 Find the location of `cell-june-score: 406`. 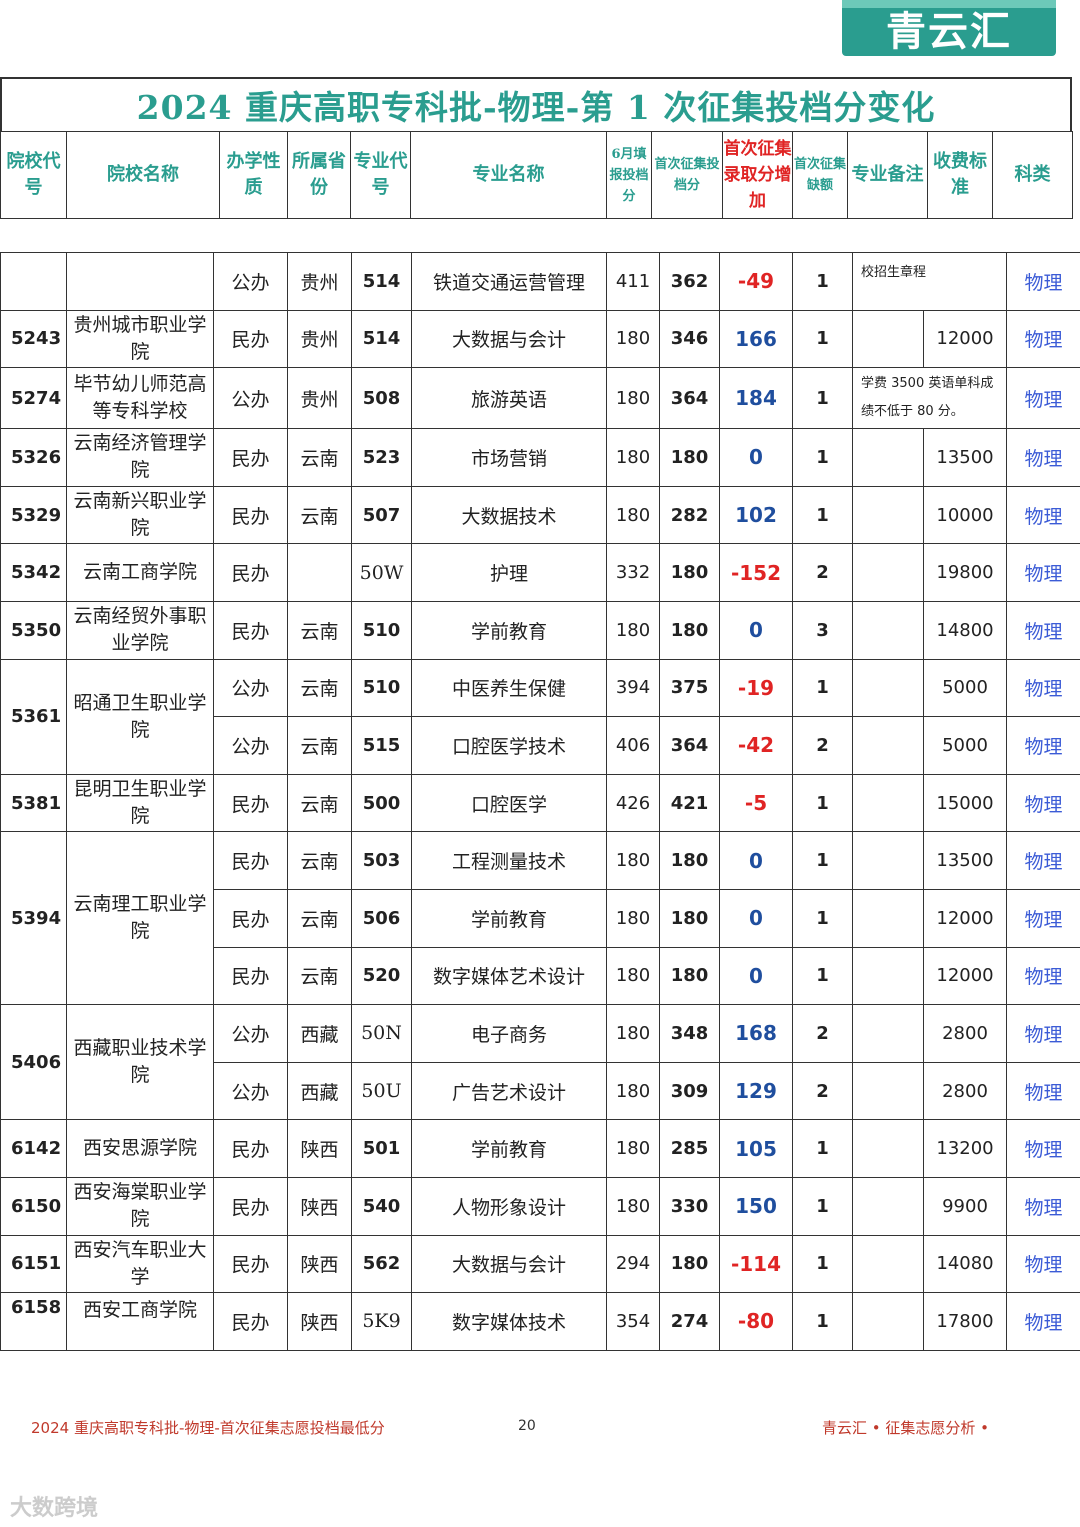

cell-june-score: 406 is located at coordinates (633, 745).